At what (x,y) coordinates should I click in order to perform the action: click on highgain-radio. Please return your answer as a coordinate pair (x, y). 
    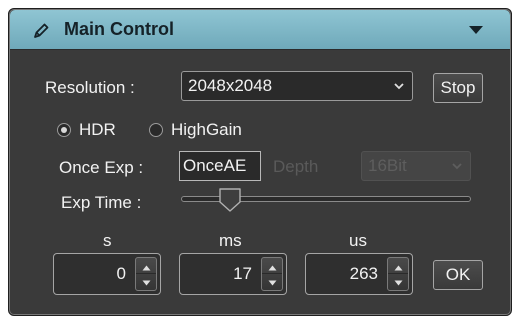
    Looking at the image, I should click on (156, 130).